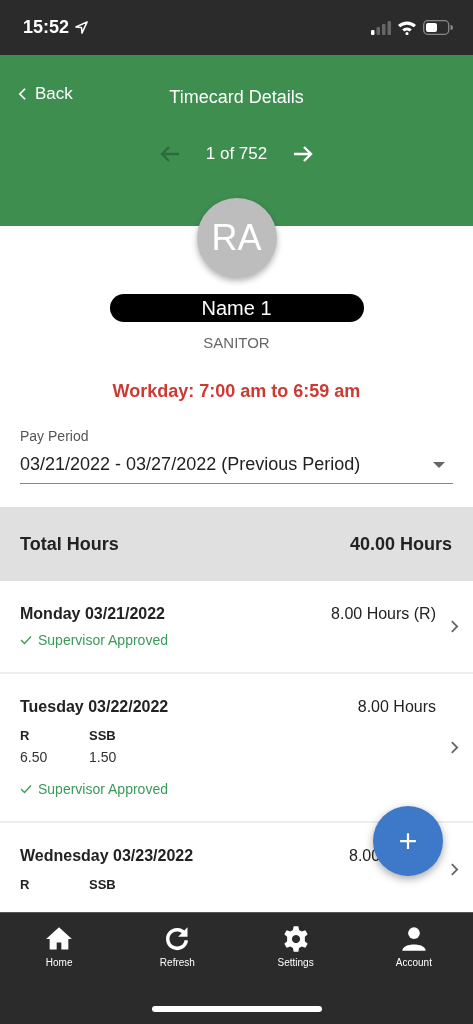 The width and height of the screenshot is (473, 1024). What do you see at coordinates (408, 841) in the screenshot?
I see `plus-icon` at bounding box center [408, 841].